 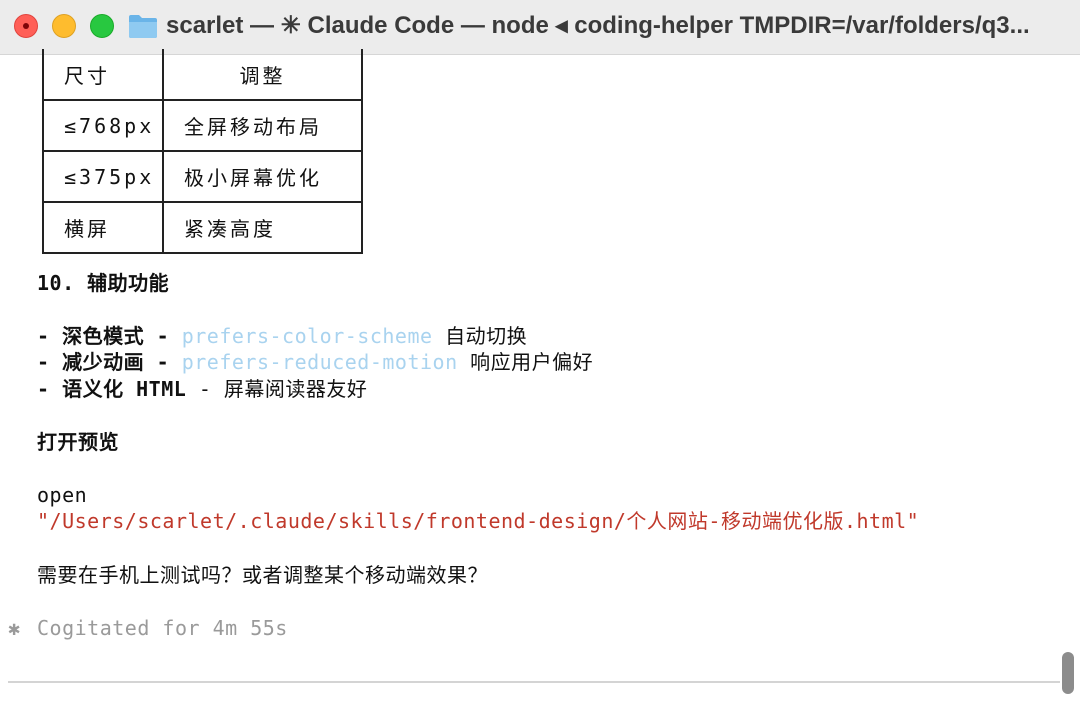 I want to click on table-cell: 全屏移动布局, so click(x=262, y=125).